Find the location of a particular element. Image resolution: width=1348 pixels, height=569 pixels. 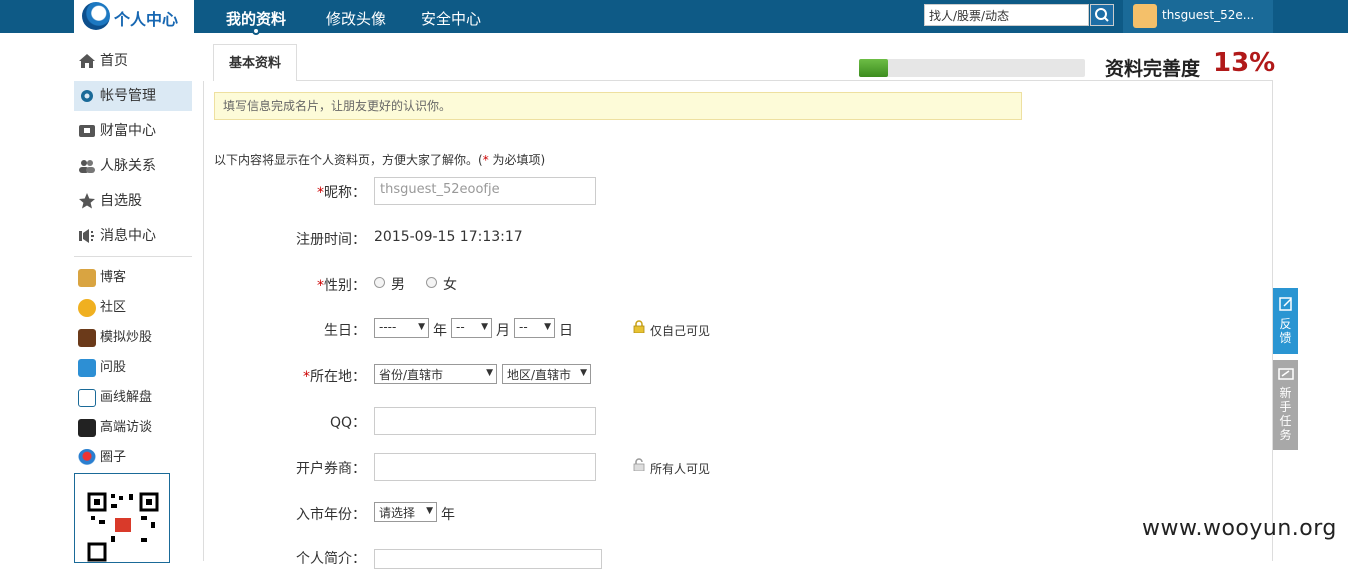

sidebar-item-wealth: 财富中心 is located at coordinates (133, 131).